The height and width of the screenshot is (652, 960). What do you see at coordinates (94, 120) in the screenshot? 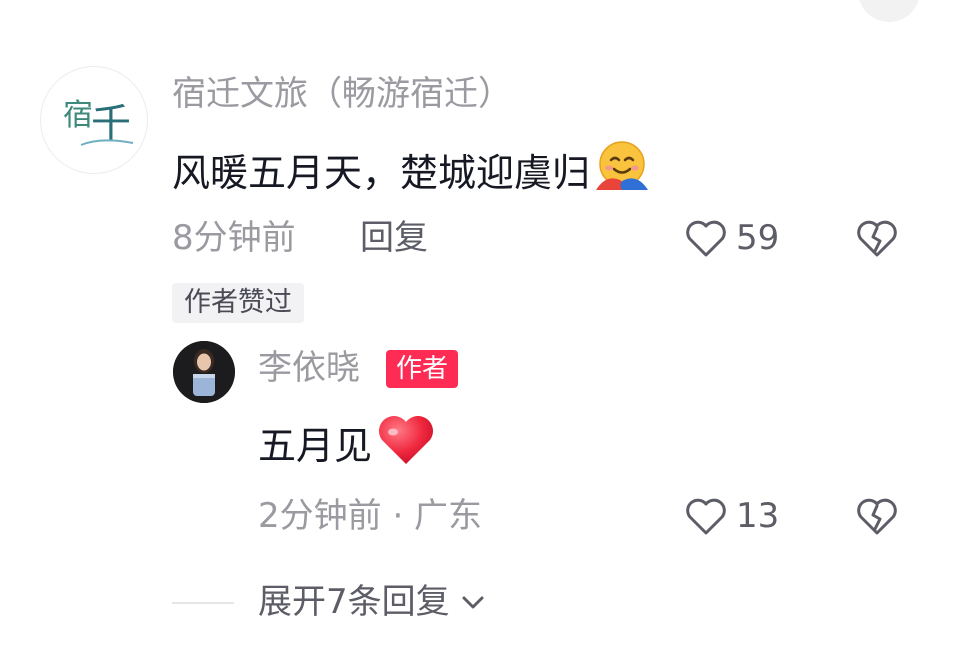
I see `commenter-avatar: 宿 千` at bounding box center [94, 120].